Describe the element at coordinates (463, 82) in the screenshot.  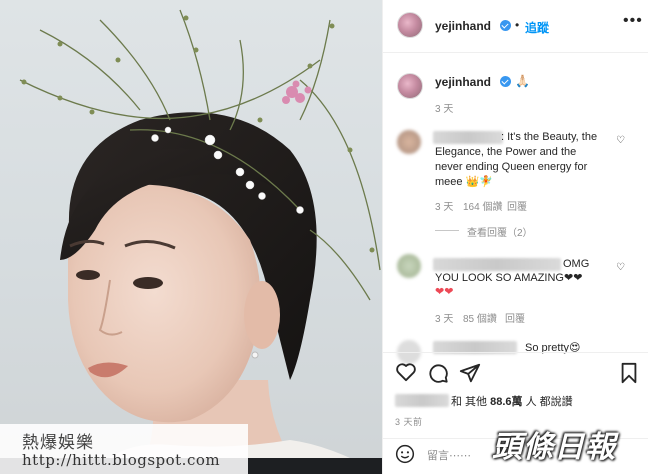
I see `caption-author-username: yejinhand` at that location.